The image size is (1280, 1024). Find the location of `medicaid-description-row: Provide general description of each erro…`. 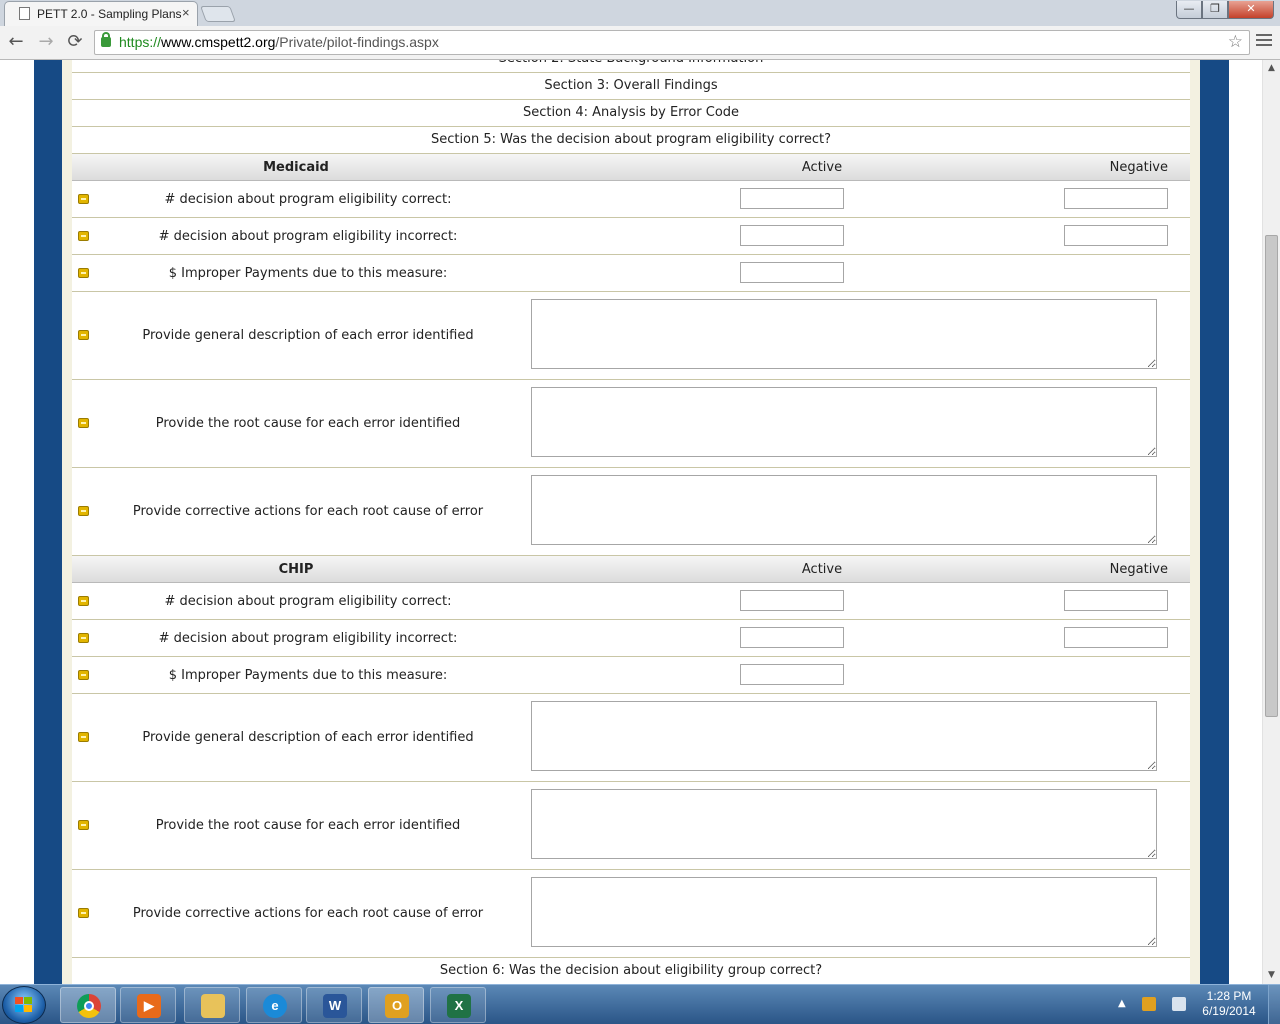

medicaid-description-row: Provide general description of each erro… is located at coordinates (631, 336).